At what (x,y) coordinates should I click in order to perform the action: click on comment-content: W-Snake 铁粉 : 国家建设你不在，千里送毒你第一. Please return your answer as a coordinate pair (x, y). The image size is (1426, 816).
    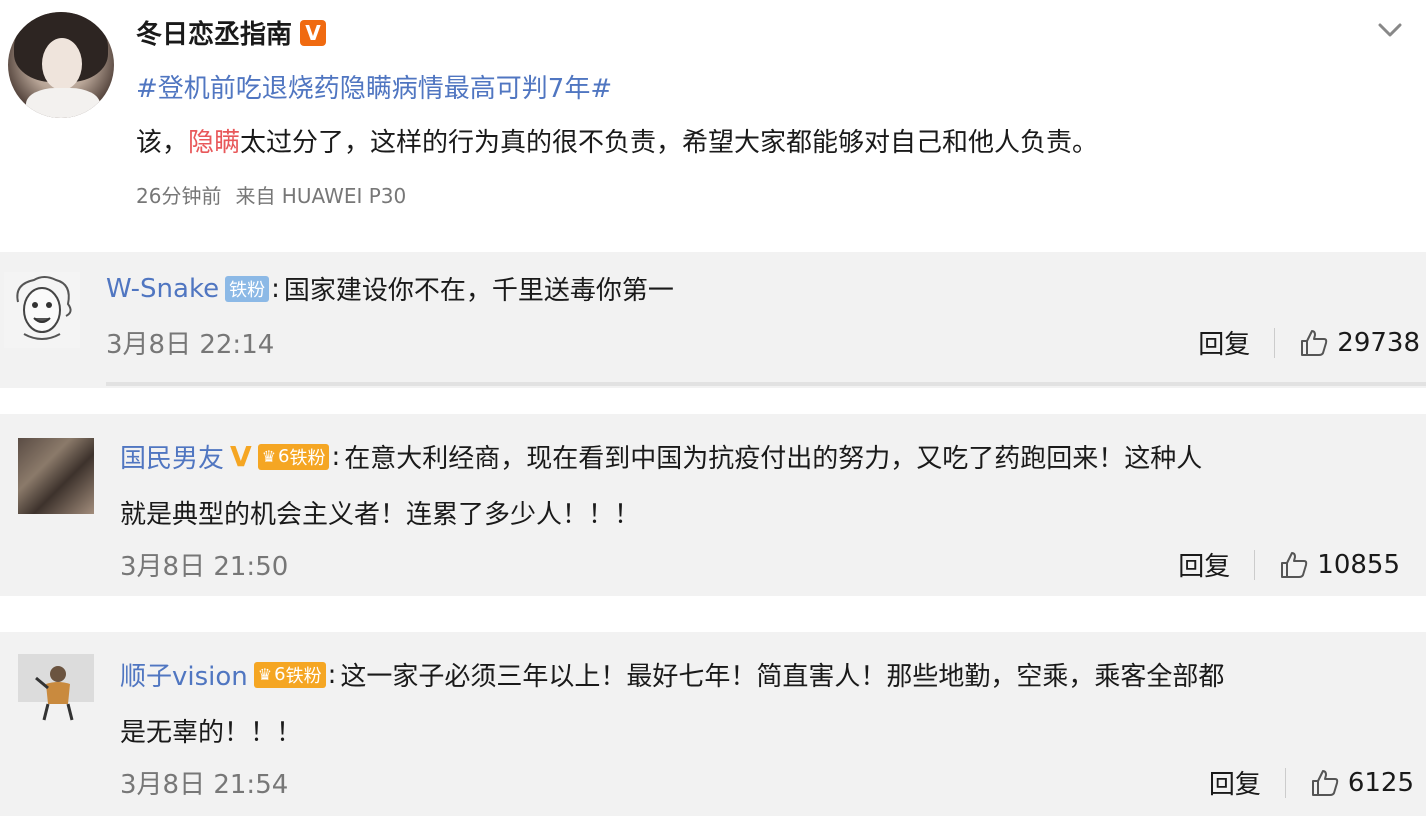
    Looking at the image, I should click on (390, 288).